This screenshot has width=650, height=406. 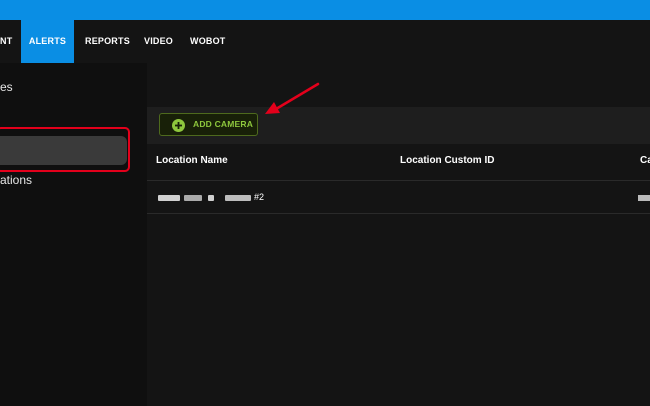 I want to click on top-navbar: NT ALERTS REPORTS VIDEO WOBOT, so click(x=325, y=41).